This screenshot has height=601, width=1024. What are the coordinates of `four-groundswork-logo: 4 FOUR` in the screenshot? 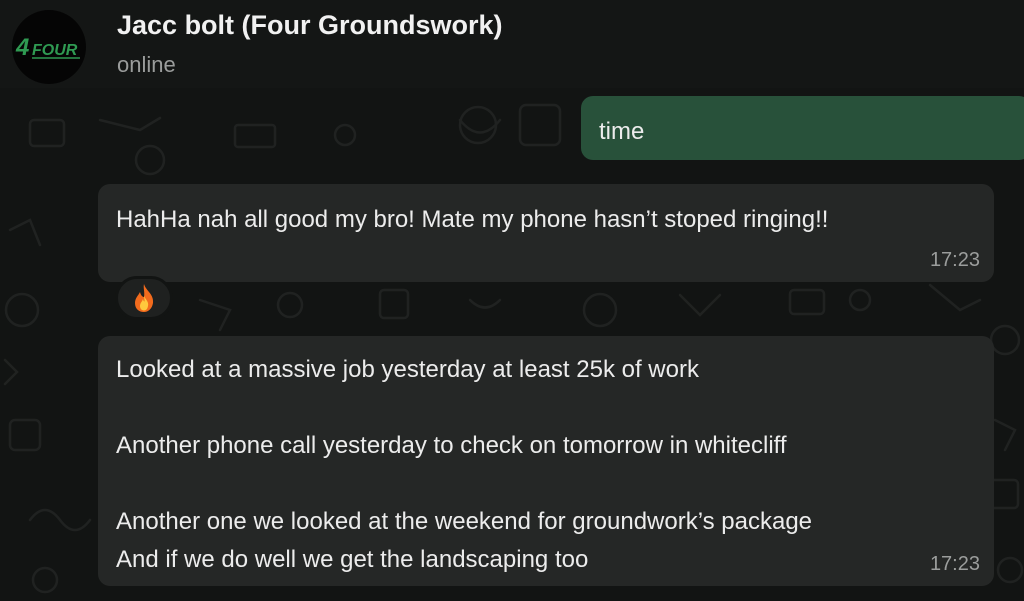 It's located at (47, 47).